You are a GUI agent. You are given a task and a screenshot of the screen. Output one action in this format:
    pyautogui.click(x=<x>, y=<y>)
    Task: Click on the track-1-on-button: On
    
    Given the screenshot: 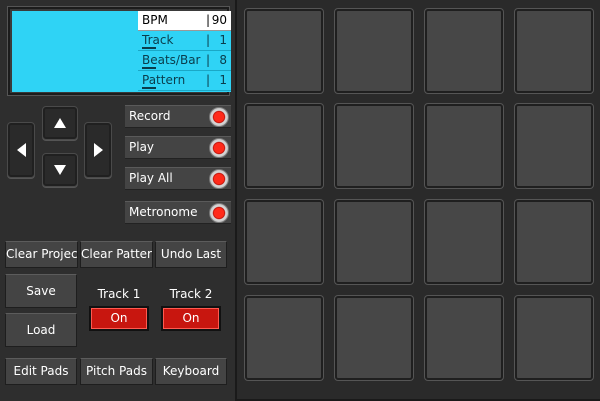 What is the action you would take?
    pyautogui.click(x=119, y=318)
    